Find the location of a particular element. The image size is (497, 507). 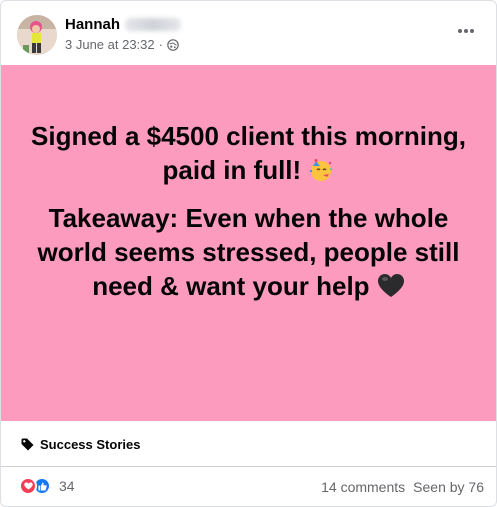

post-meta: 3 June at 23:32 · is located at coordinates (122, 44).